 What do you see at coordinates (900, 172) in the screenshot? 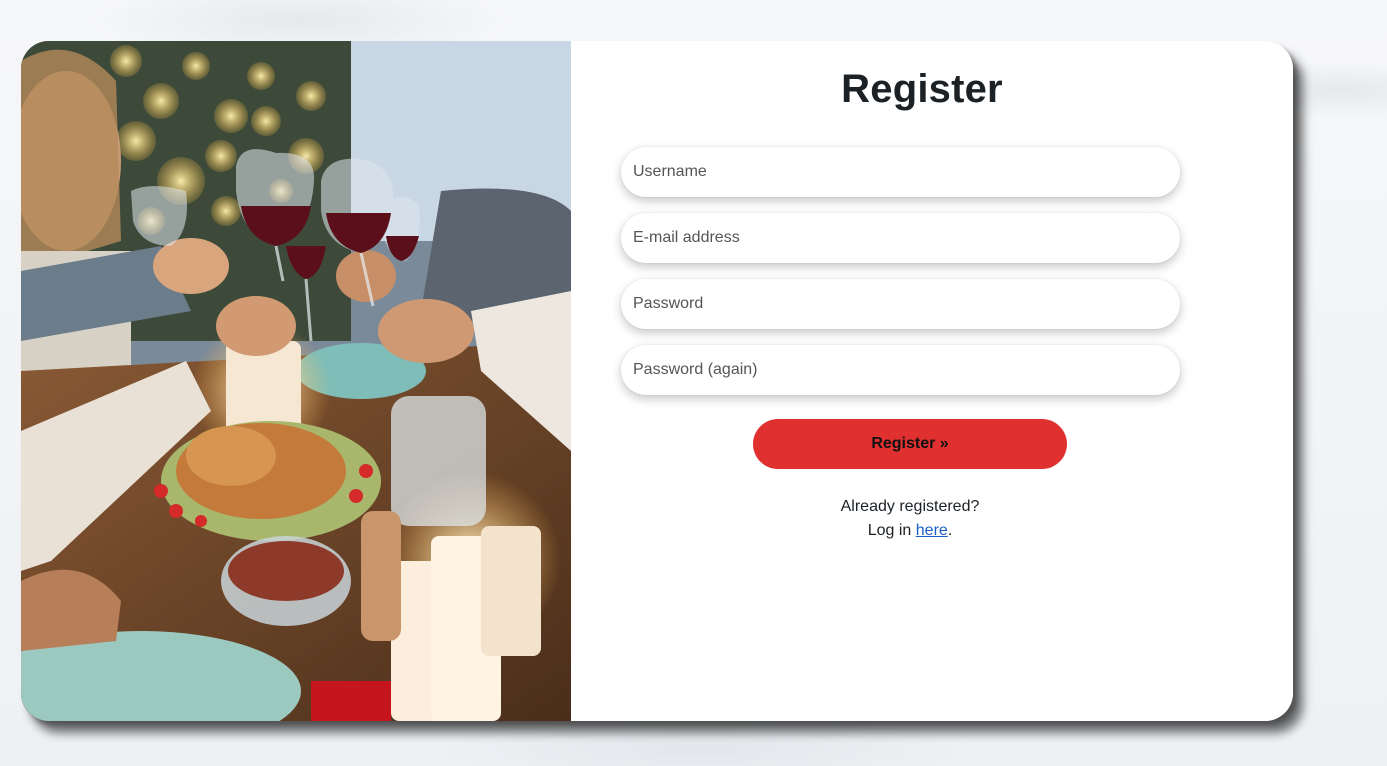
I see `username-input` at bounding box center [900, 172].